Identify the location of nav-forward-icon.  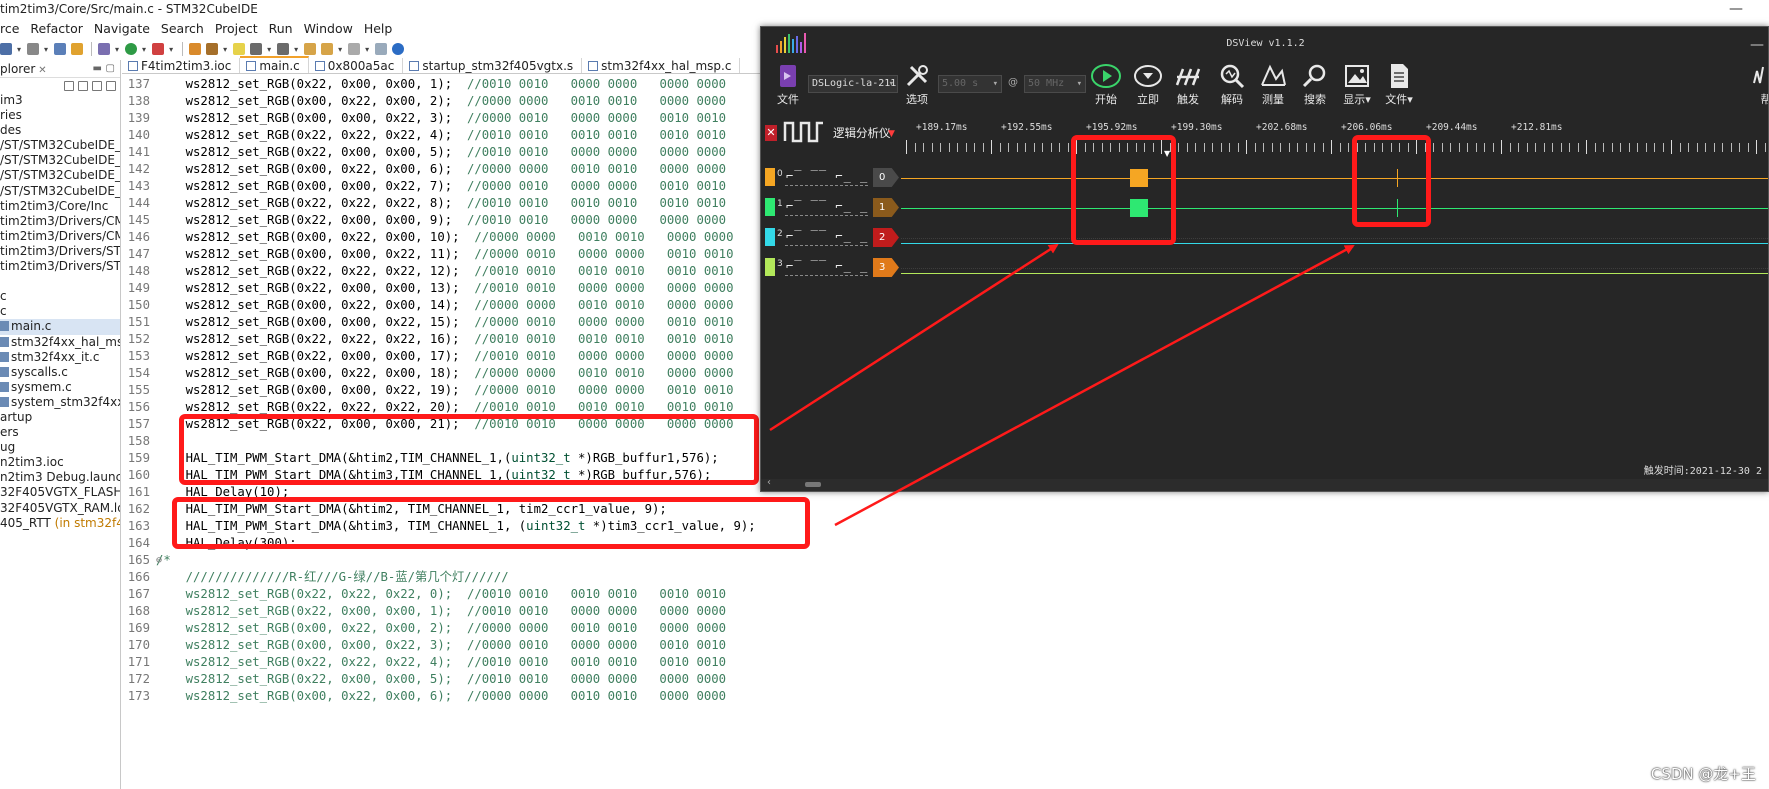
(354, 49).